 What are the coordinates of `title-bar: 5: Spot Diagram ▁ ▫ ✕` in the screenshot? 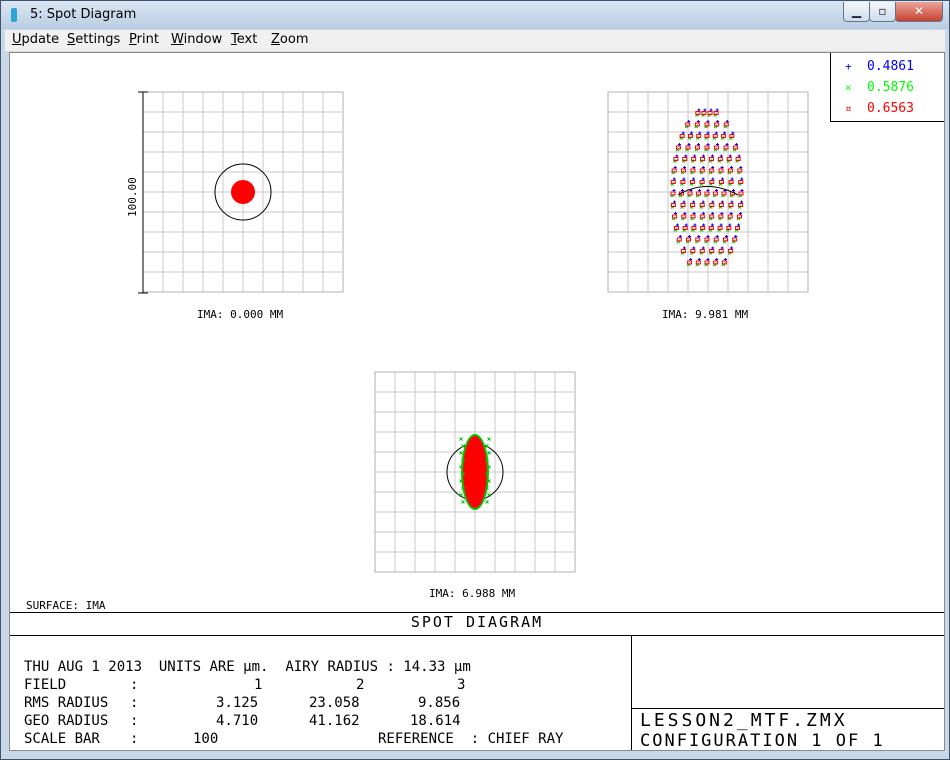 It's located at (475, 15).